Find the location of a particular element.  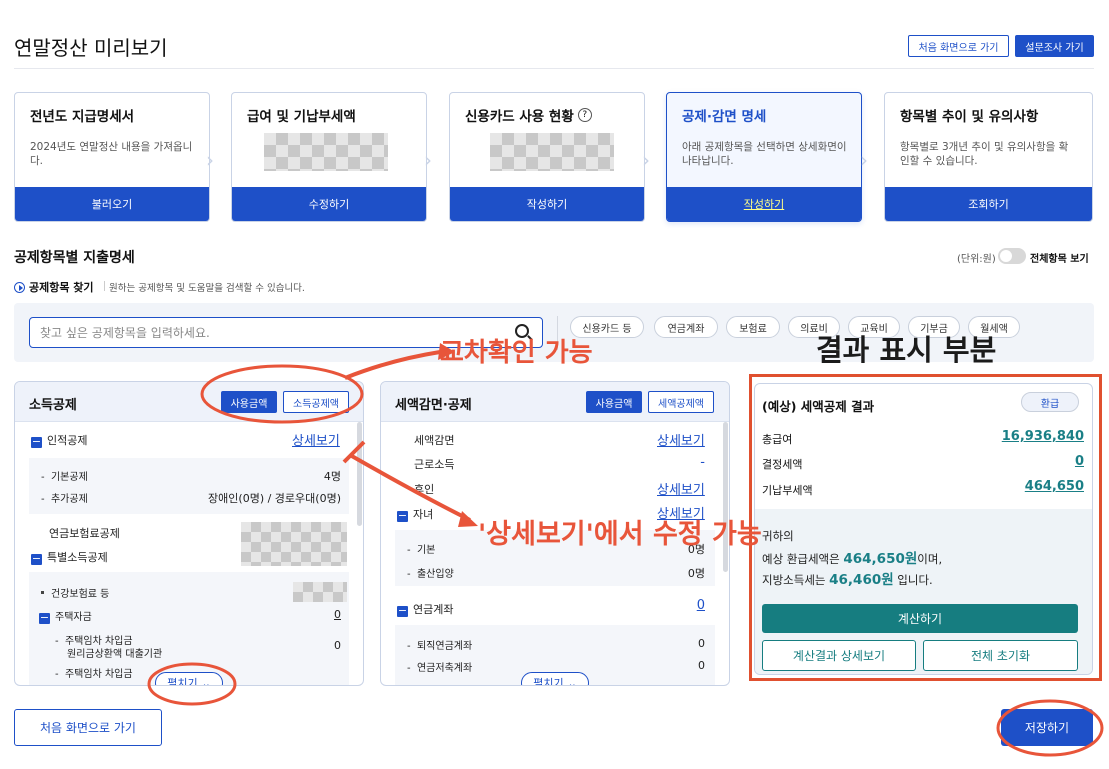

step-card-deduction: 공제·감면 명세 아래 공제항목을 선택하면 상세화면이 나타납니다. 작성하기 is located at coordinates (764, 157).